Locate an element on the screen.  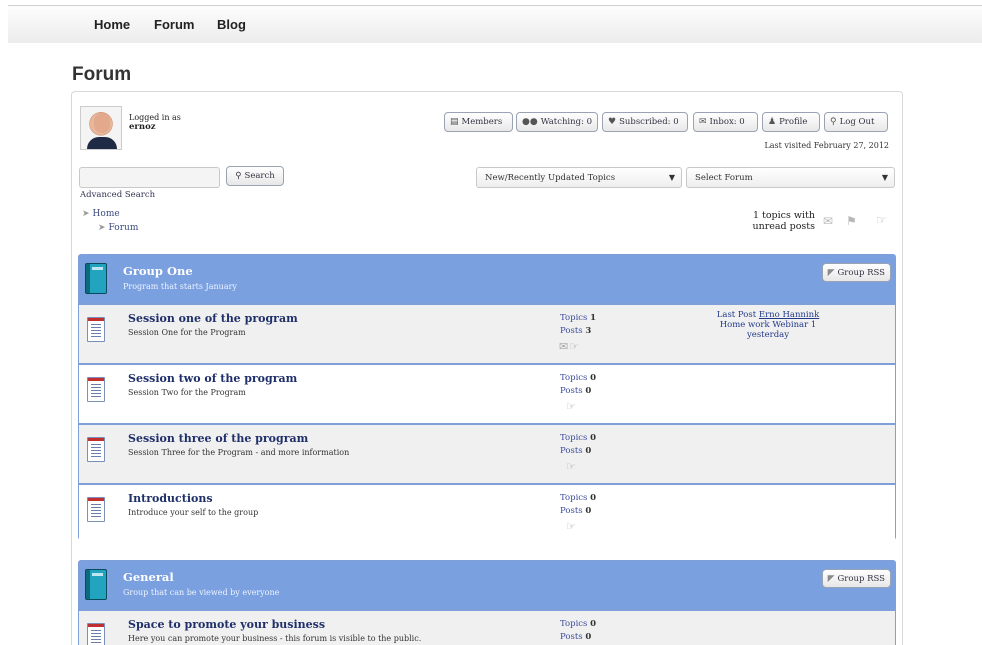
row-action-icons: ✉☞ is located at coordinates (569, 346).